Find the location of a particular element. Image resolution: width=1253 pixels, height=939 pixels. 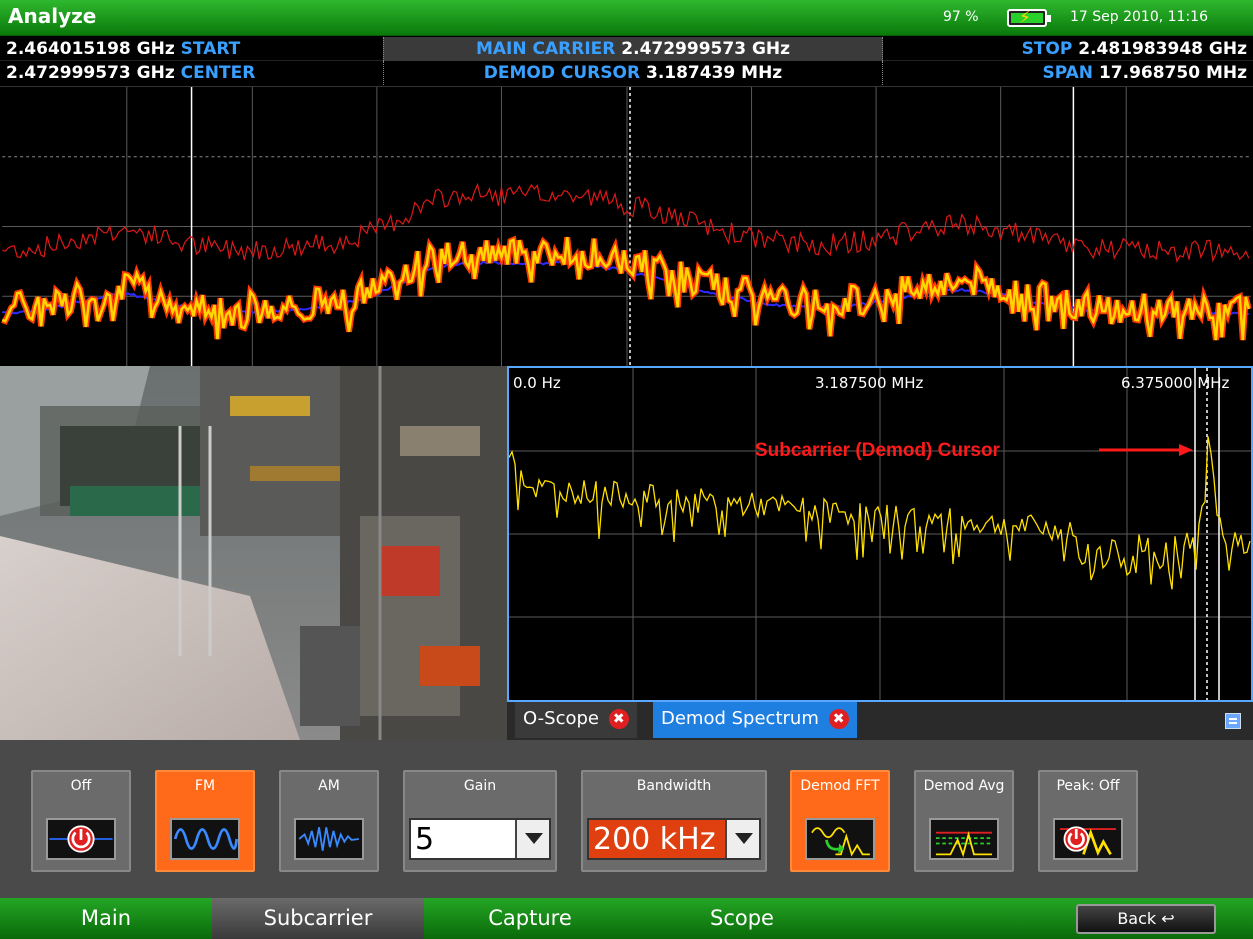

center-value: 2.472999573 GHz is located at coordinates (90, 73).